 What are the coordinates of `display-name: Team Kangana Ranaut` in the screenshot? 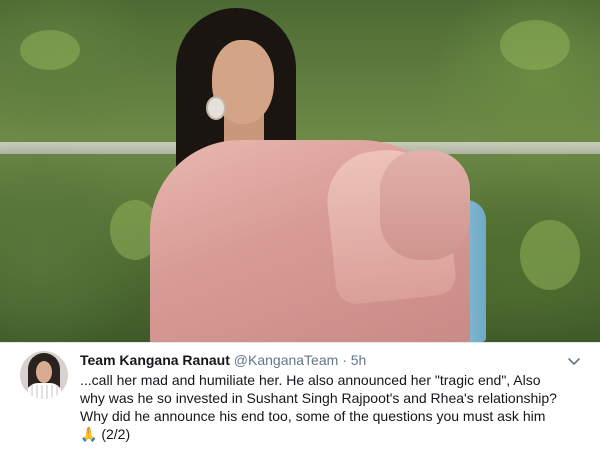 It's located at (155, 360).